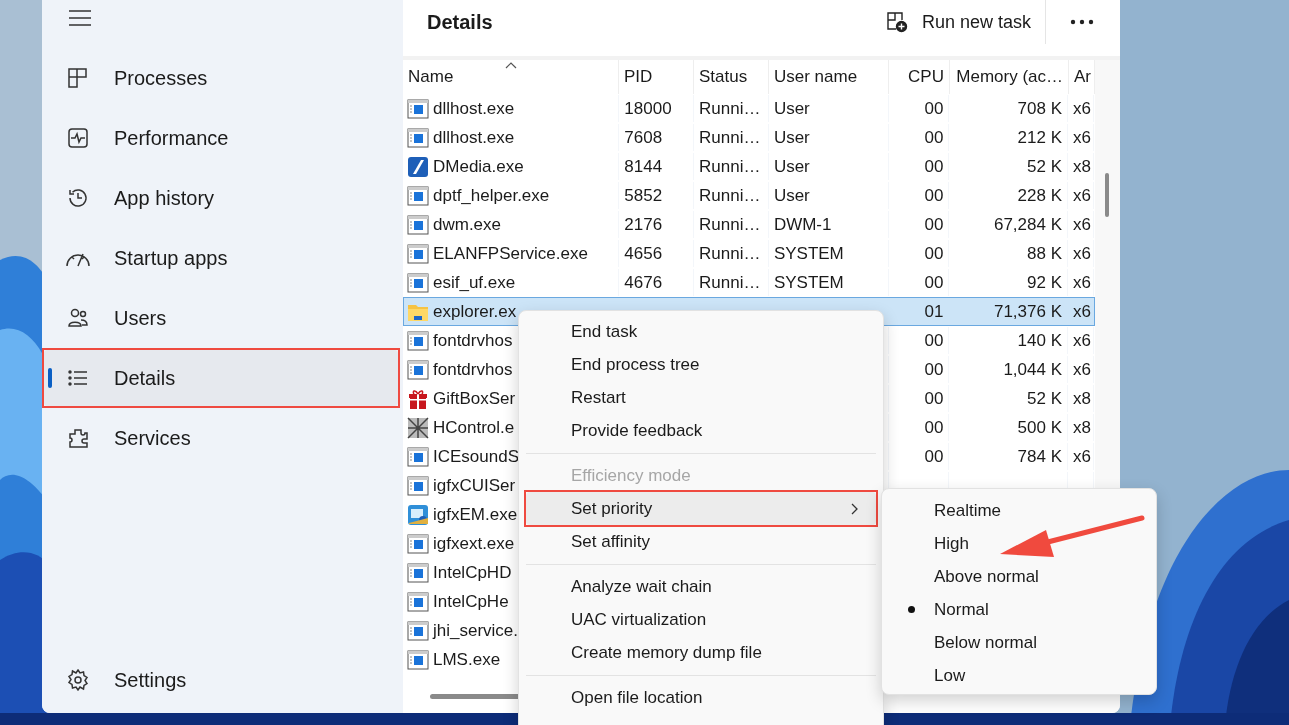 This screenshot has width=1289, height=725. I want to click on table-cell: 18000, so click(648, 108).